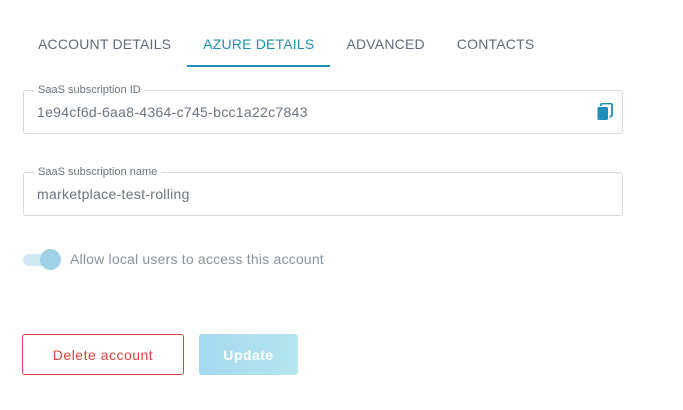  What do you see at coordinates (496, 44) in the screenshot?
I see `tab-contacts: CONTACTS` at bounding box center [496, 44].